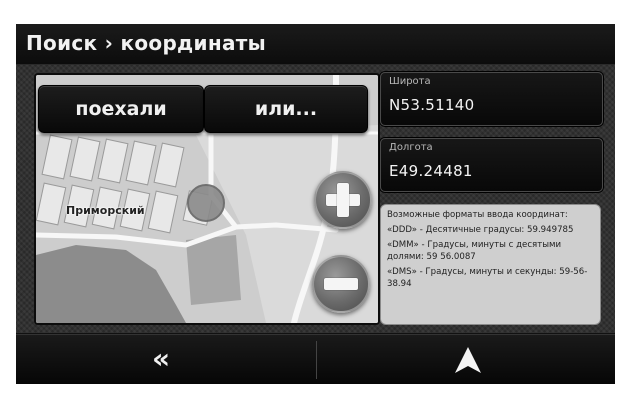 The width and height of the screenshot is (617, 396). What do you see at coordinates (411, 147) in the screenshot?
I see `longitude-label: Долгота` at bounding box center [411, 147].